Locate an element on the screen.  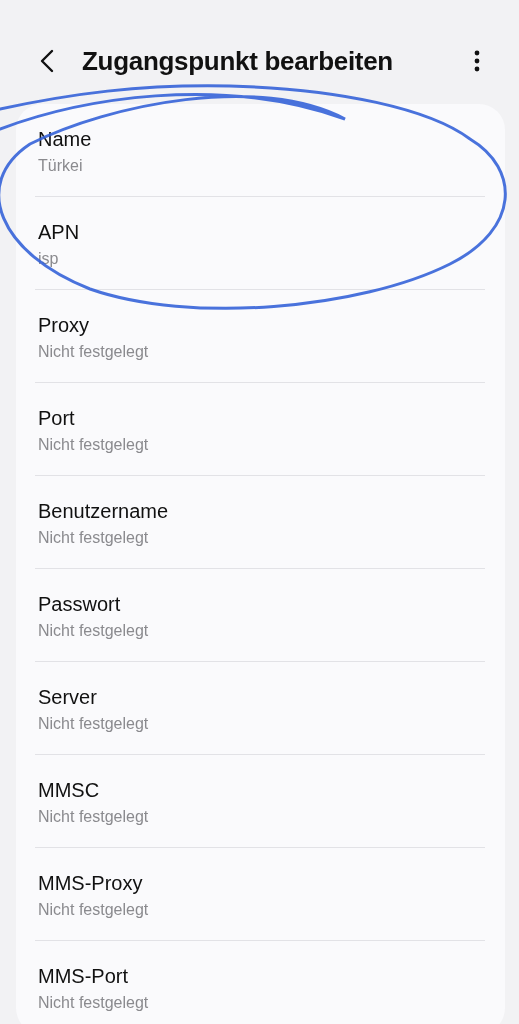
settings-row: Benutzername Nicht festgelegt is located at coordinates (260, 522).